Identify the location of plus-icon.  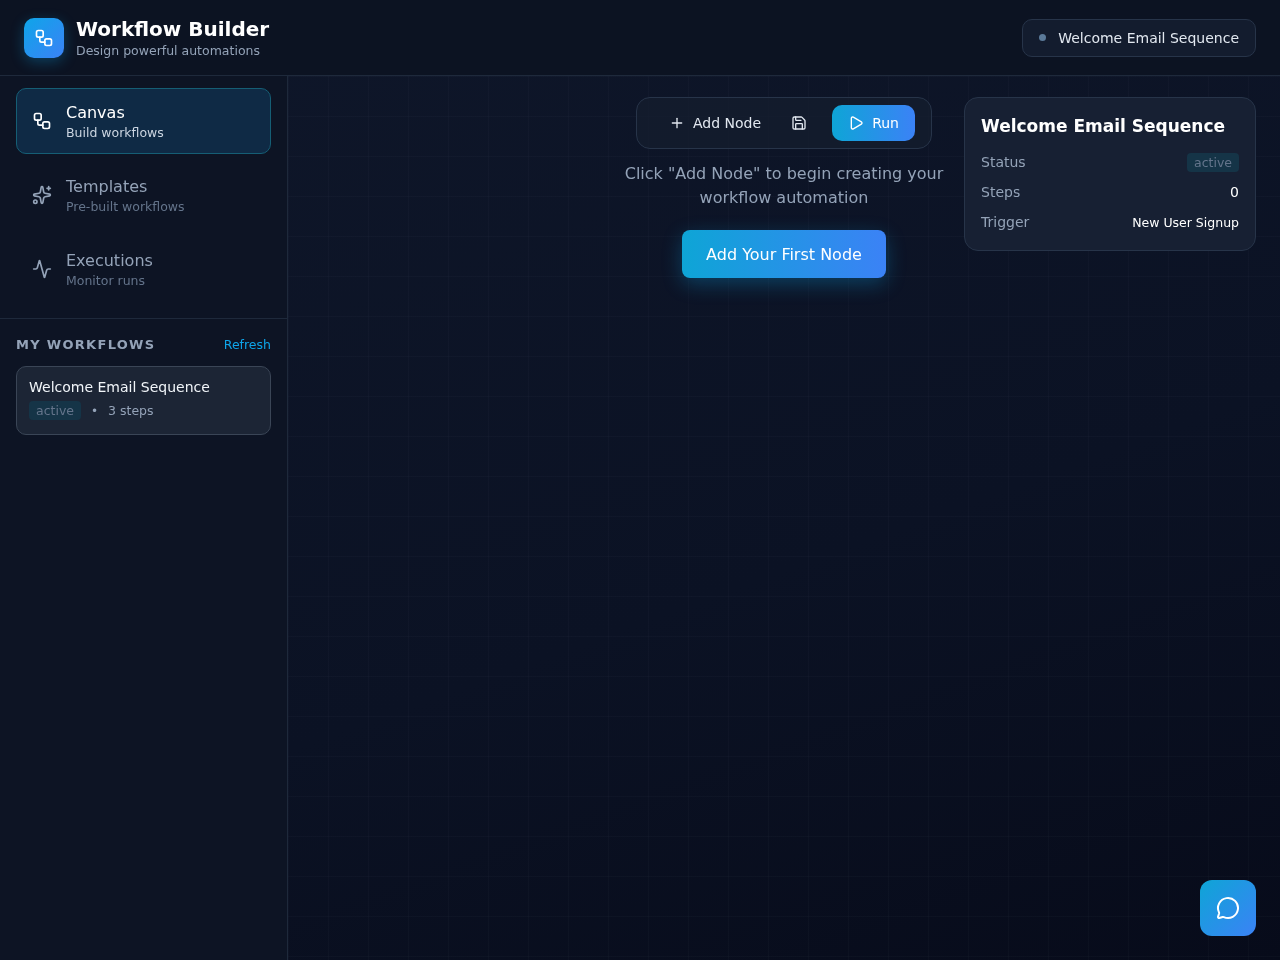
(677, 123).